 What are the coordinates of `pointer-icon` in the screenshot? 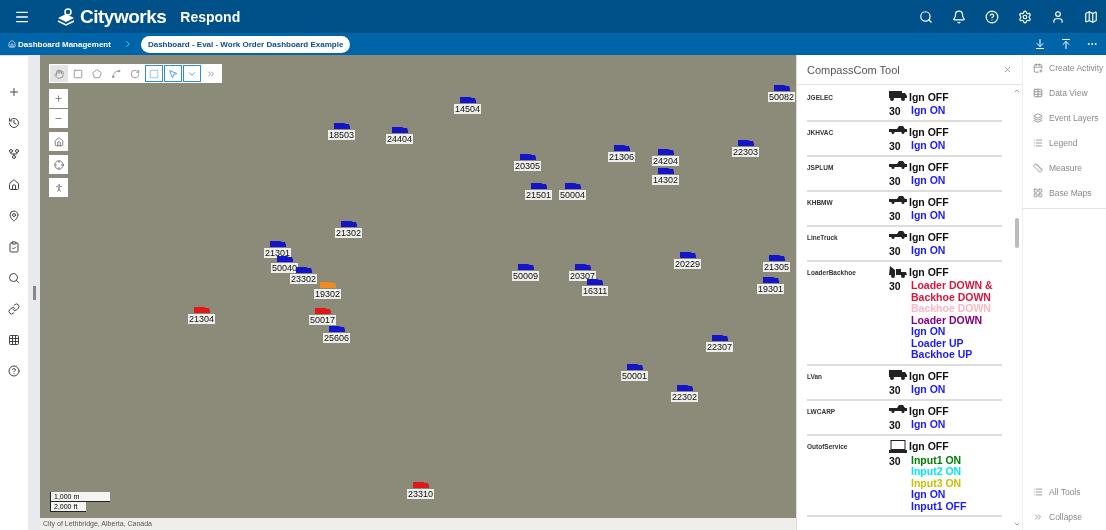 It's located at (173, 73).